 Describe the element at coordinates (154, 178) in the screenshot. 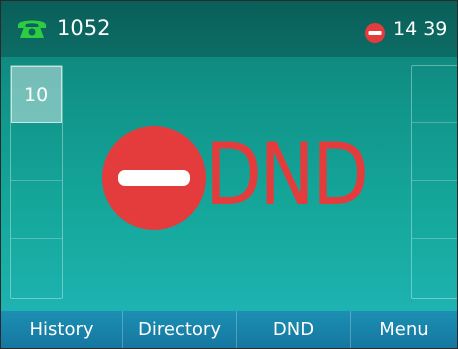

I see `dnd-large-icon` at that location.